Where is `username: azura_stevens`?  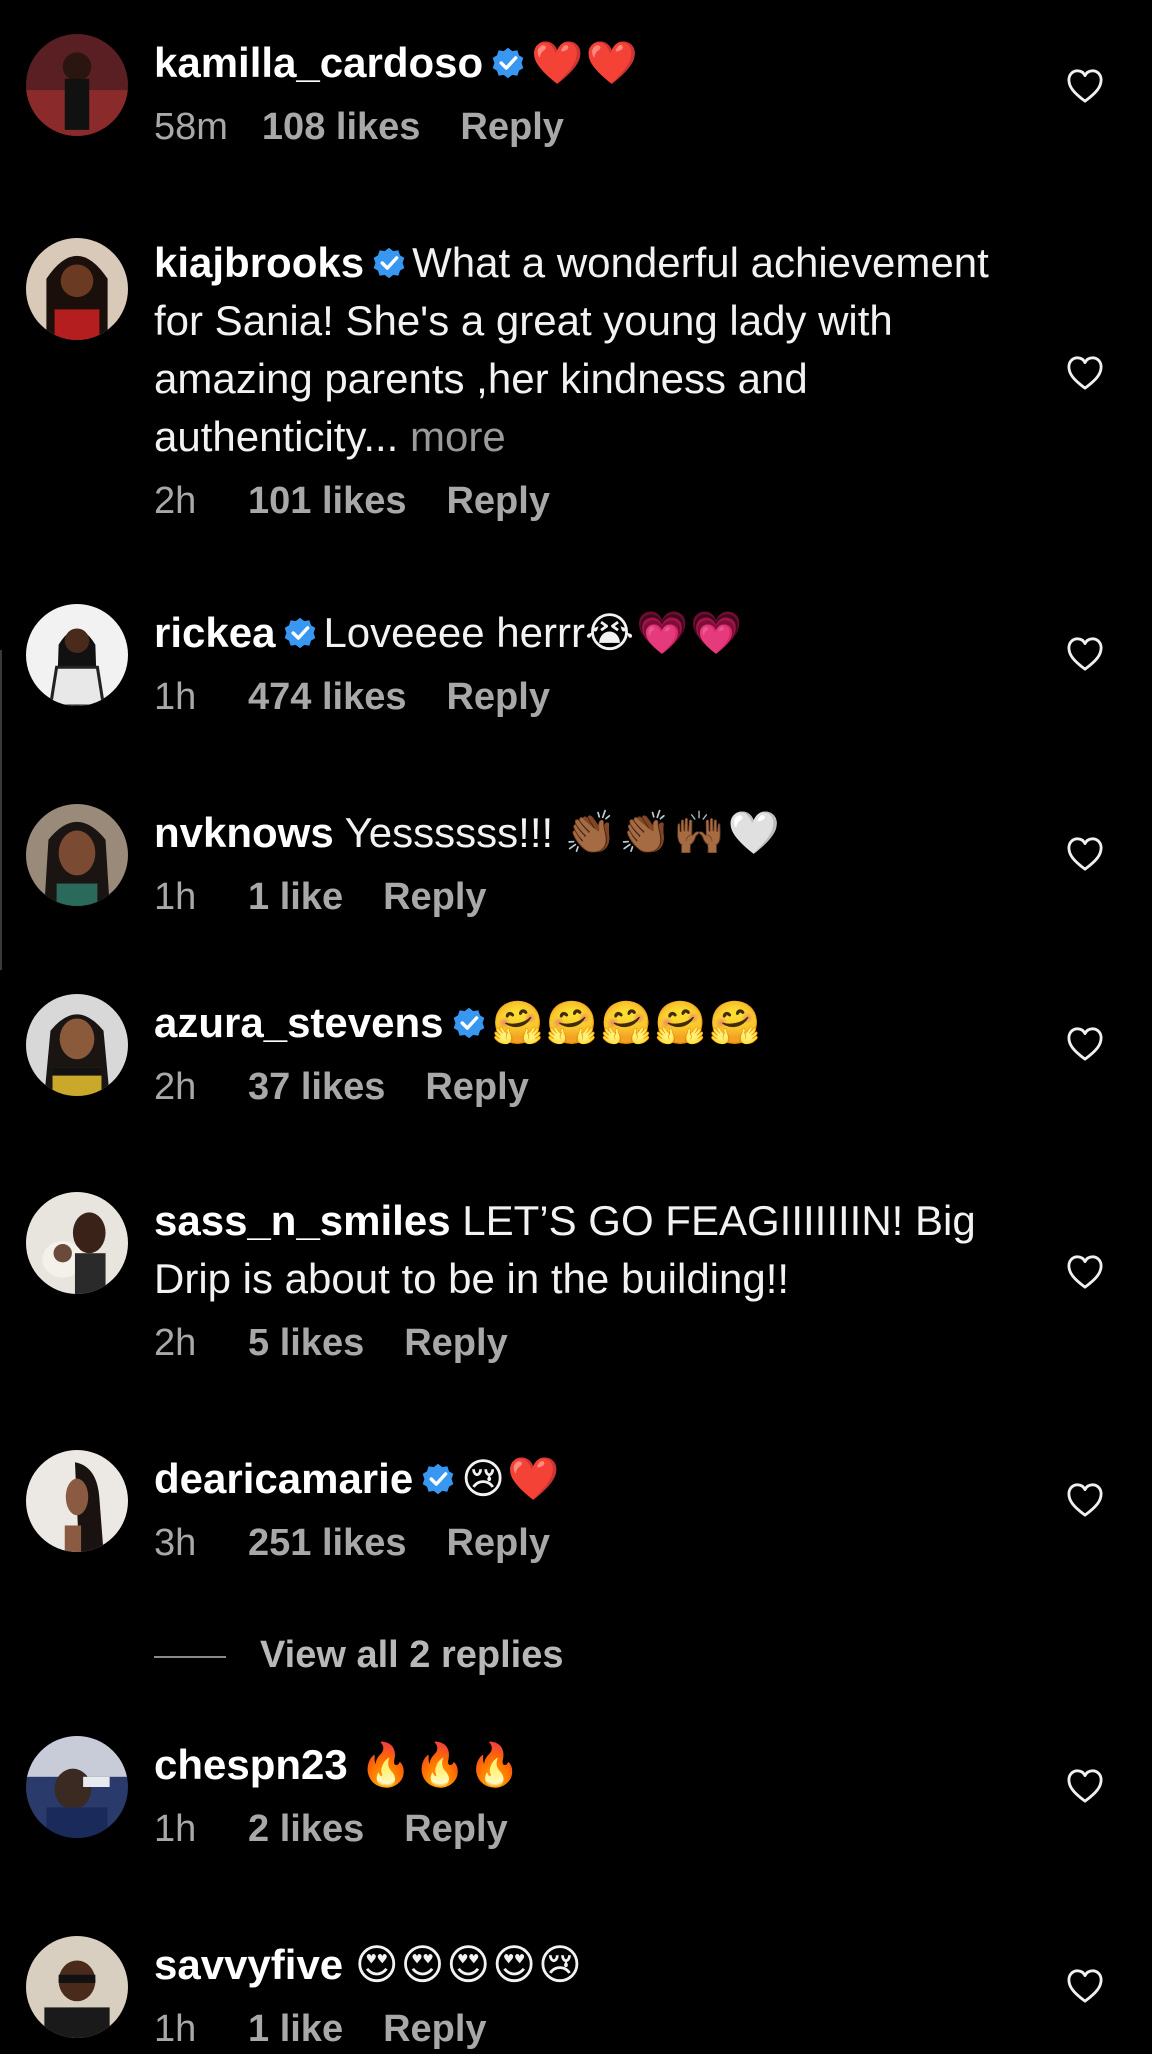
username: azura_stevens is located at coordinates (299, 1022).